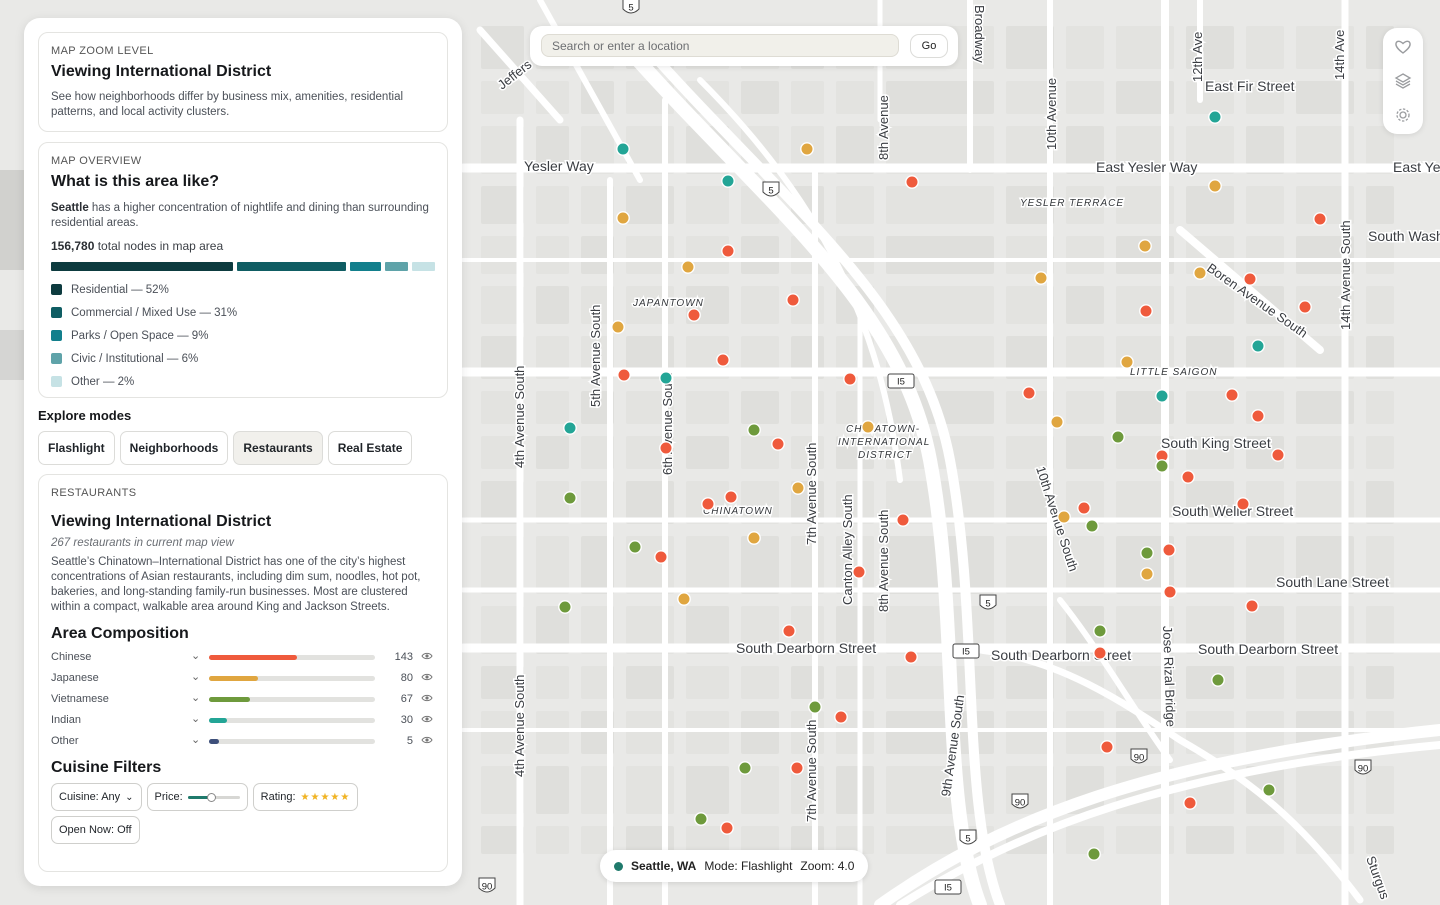 The image size is (1440, 905). What do you see at coordinates (174, 448) in the screenshot?
I see `mode-tab-neighborhoods: Neighborhoods` at bounding box center [174, 448].